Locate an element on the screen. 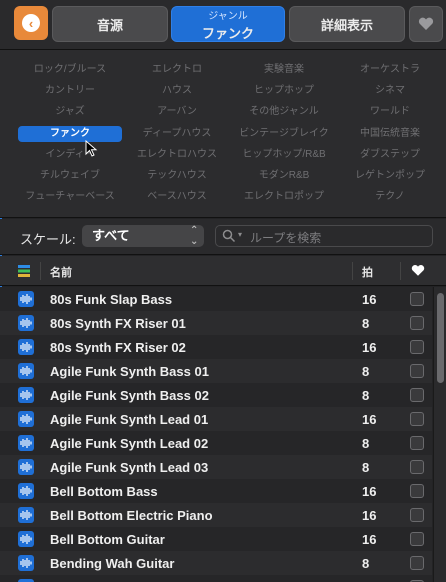 This screenshot has width=446, height=582. search-placeholder: ループを検索 is located at coordinates (286, 238).